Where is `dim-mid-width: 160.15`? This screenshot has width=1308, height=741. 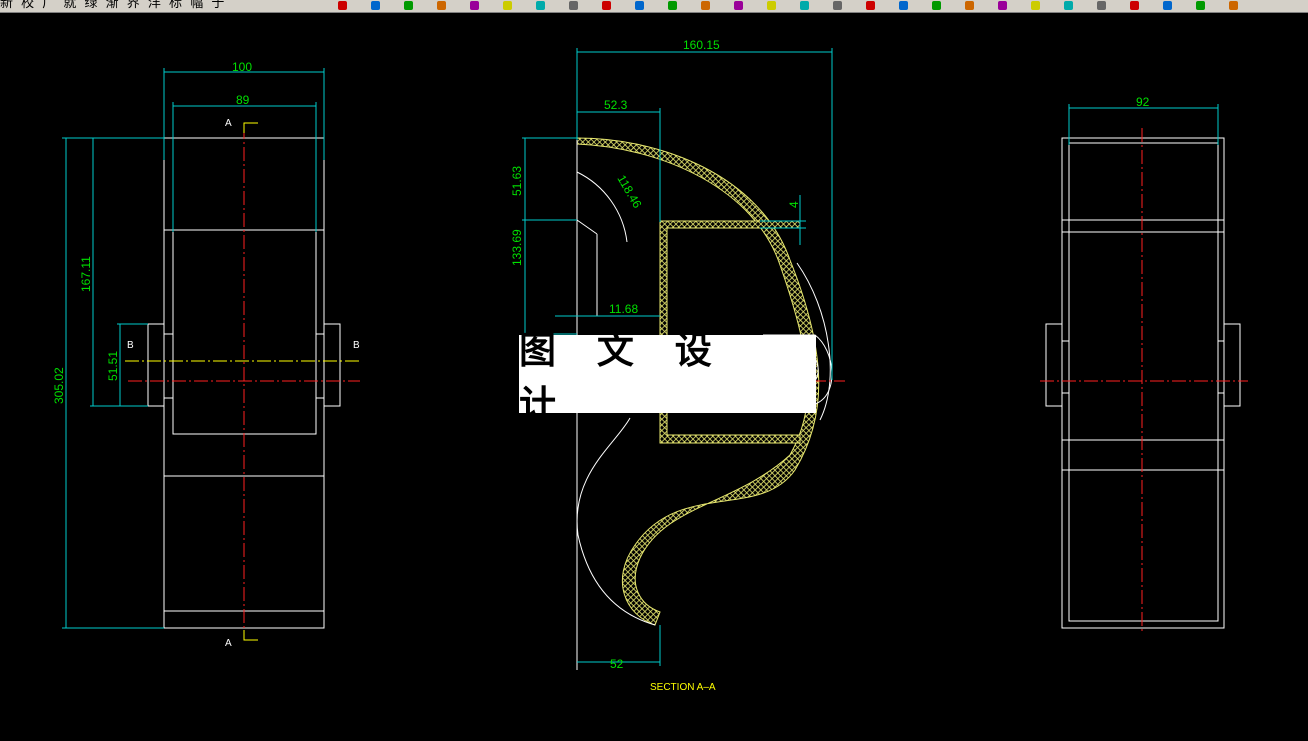
dim-mid-width: 160.15 is located at coordinates (701, 45).